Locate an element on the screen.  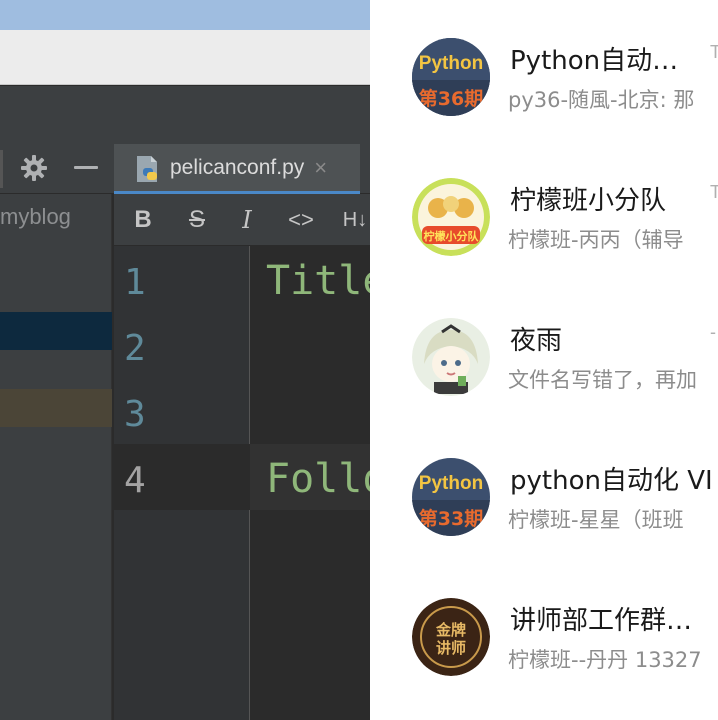
group-avatar: 金牌 讲师 is located at coordinates (451, 637).